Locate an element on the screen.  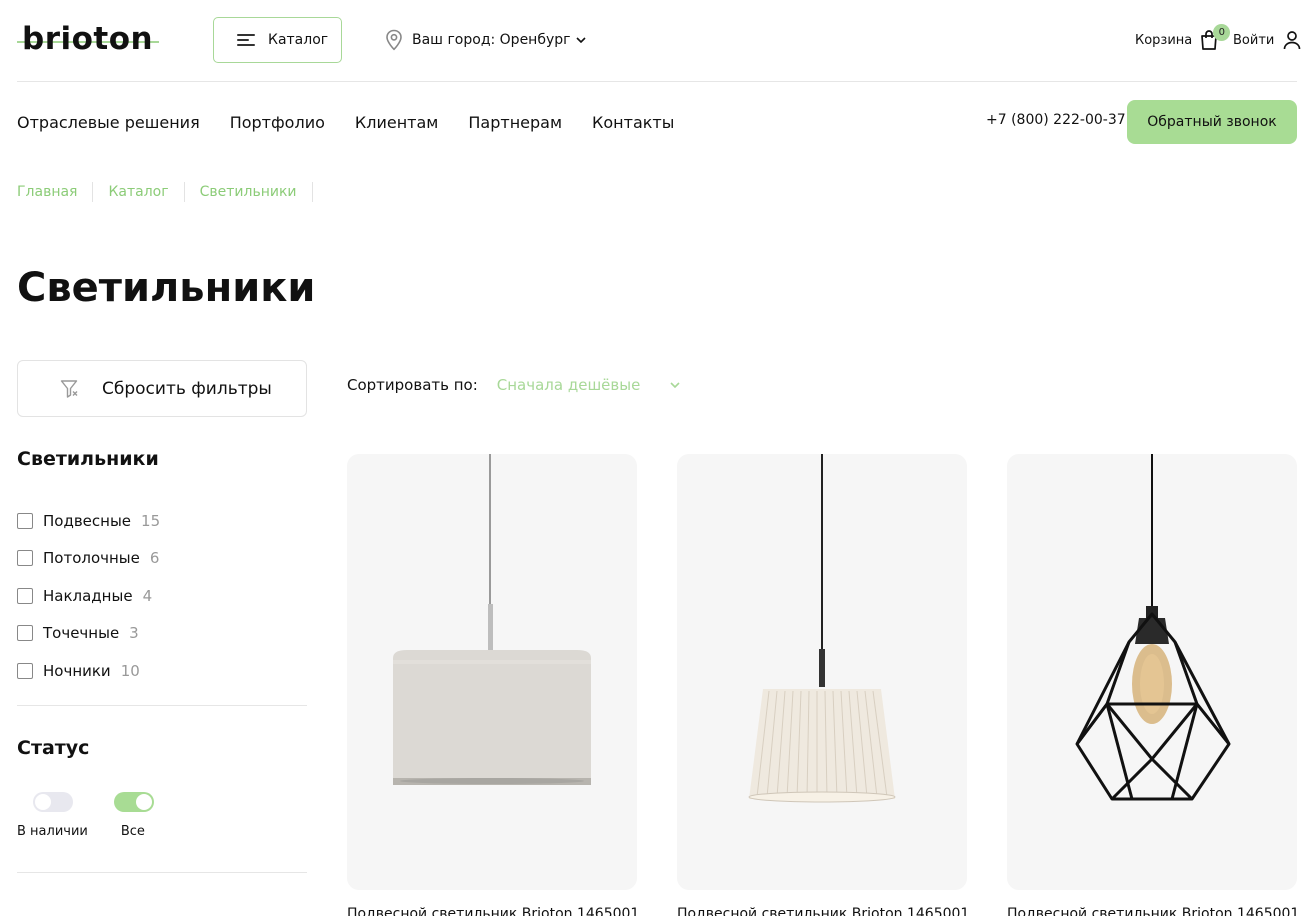
cart-link: Корзина 0 is located at coordinates (1183, 39).